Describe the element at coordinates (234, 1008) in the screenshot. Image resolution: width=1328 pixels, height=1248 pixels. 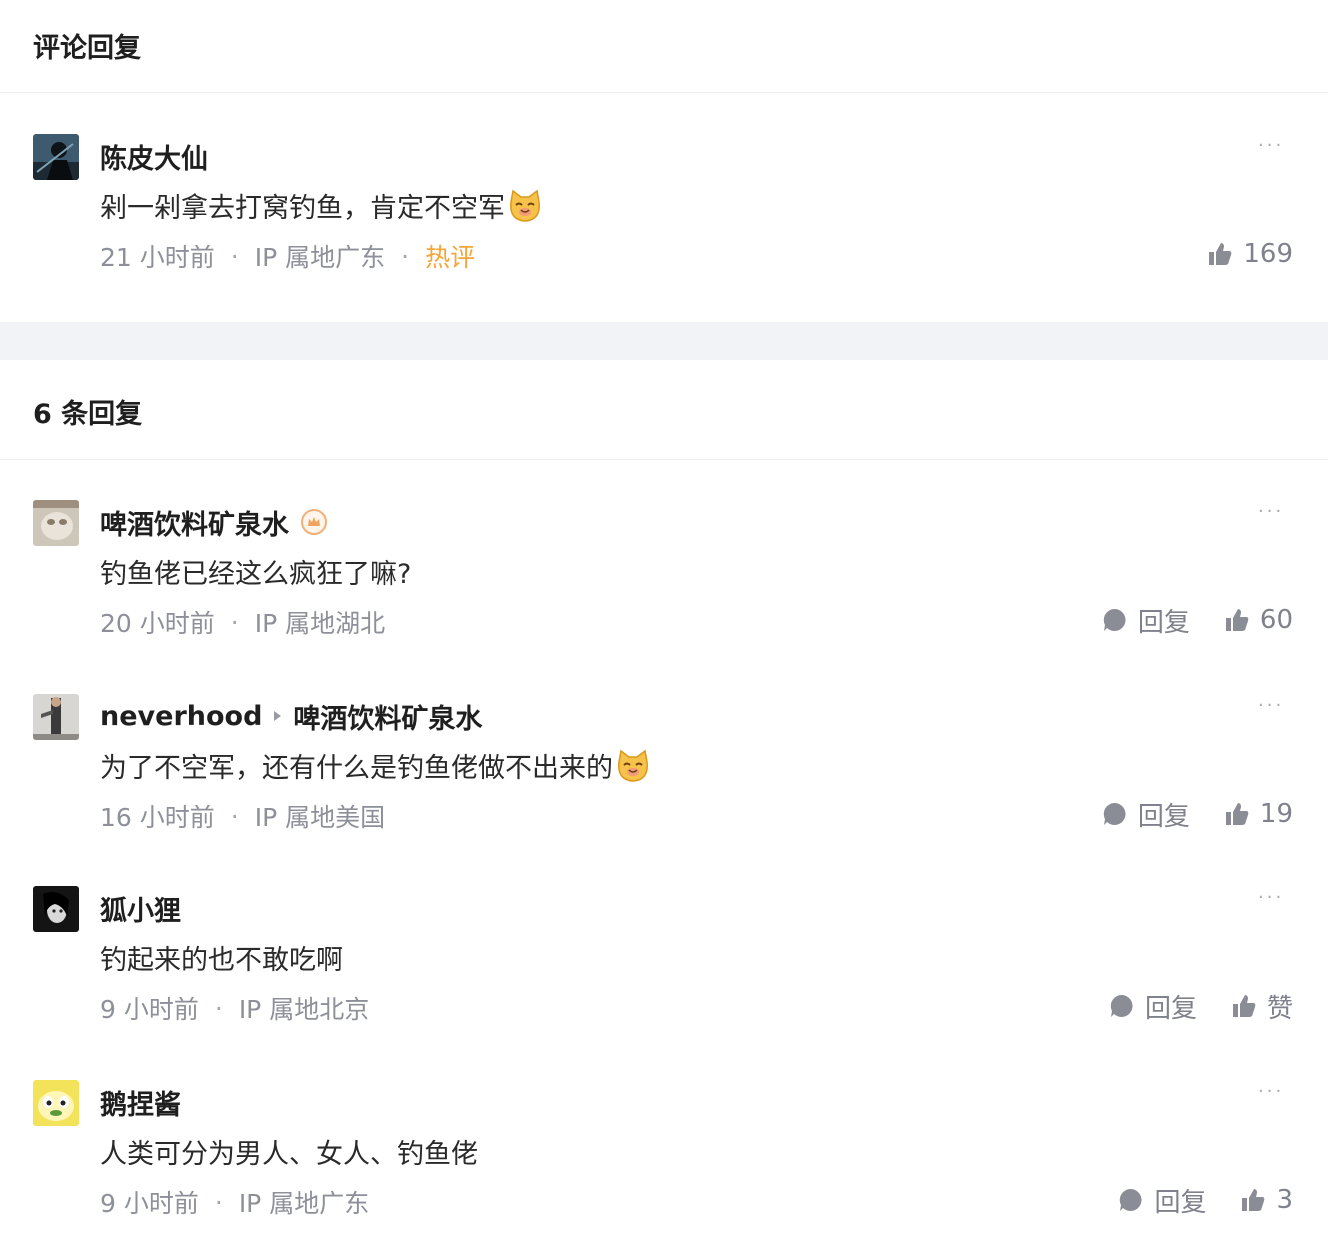
I see `comment-meta: 9 小时前 · IP 属地北京` at that location.